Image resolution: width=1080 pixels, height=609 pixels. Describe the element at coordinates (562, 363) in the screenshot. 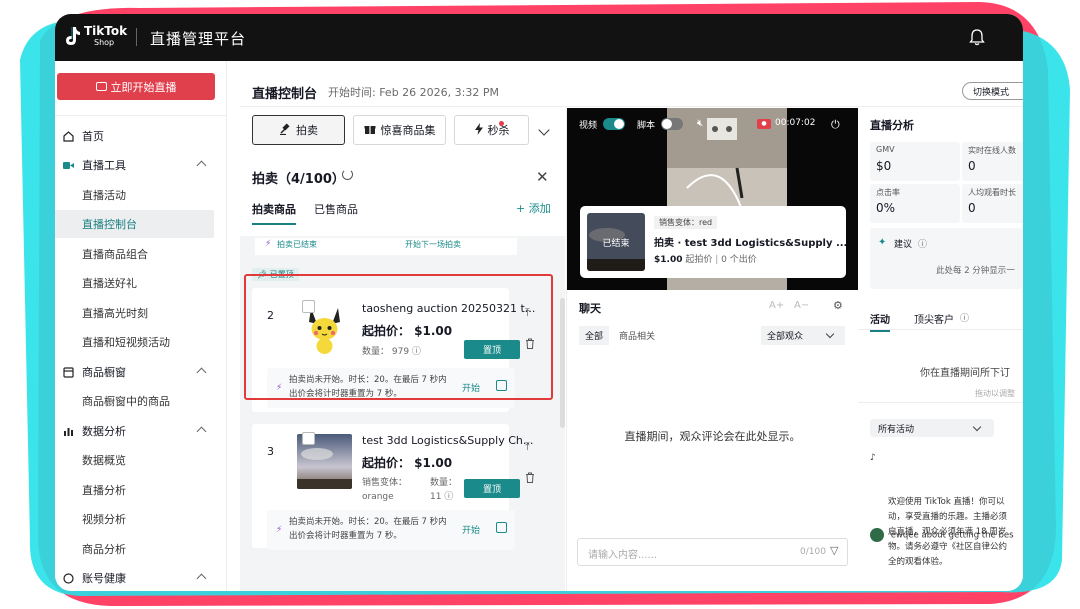

I see `scrollbar` at that location.